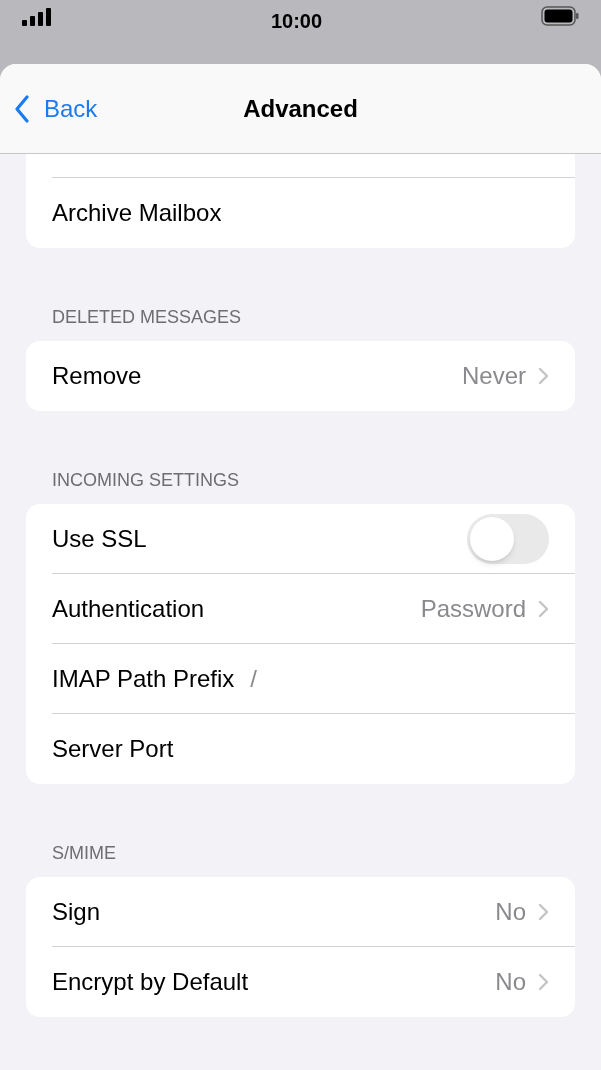  I want to click on text-field: /, so click(399, 679).